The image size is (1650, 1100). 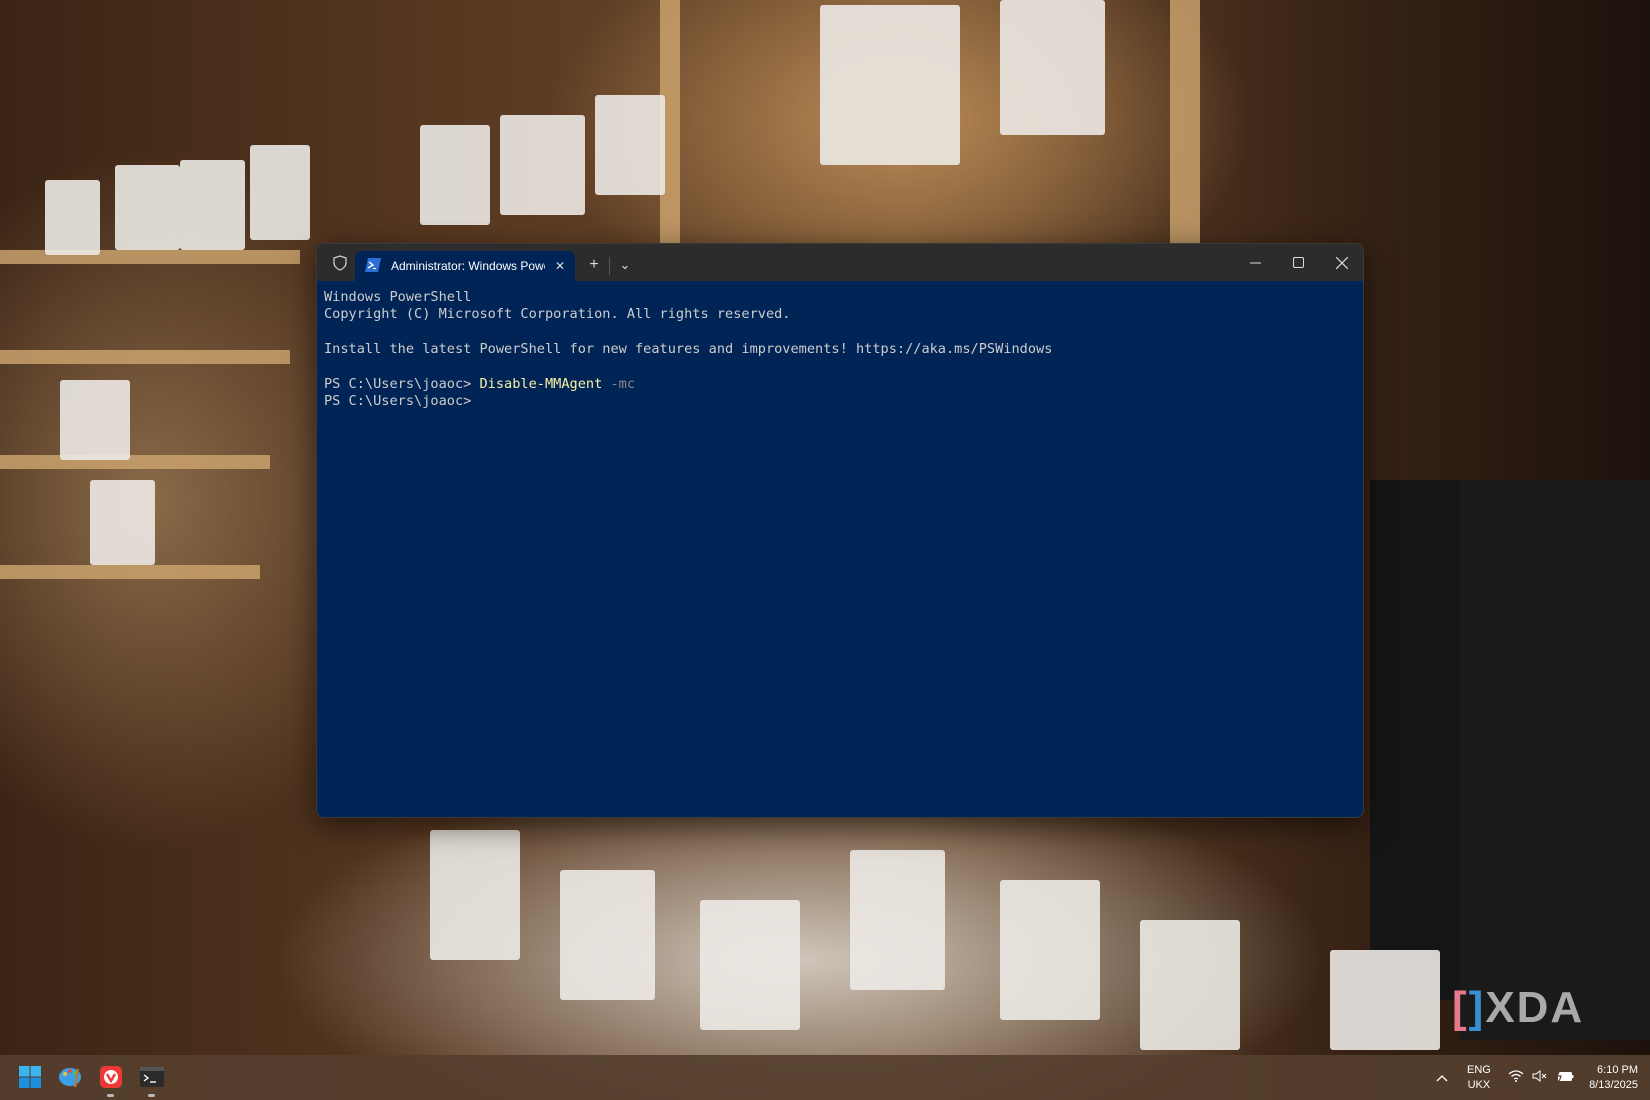 I want to click on wifi-icon, so click(x=1516, y=1077).